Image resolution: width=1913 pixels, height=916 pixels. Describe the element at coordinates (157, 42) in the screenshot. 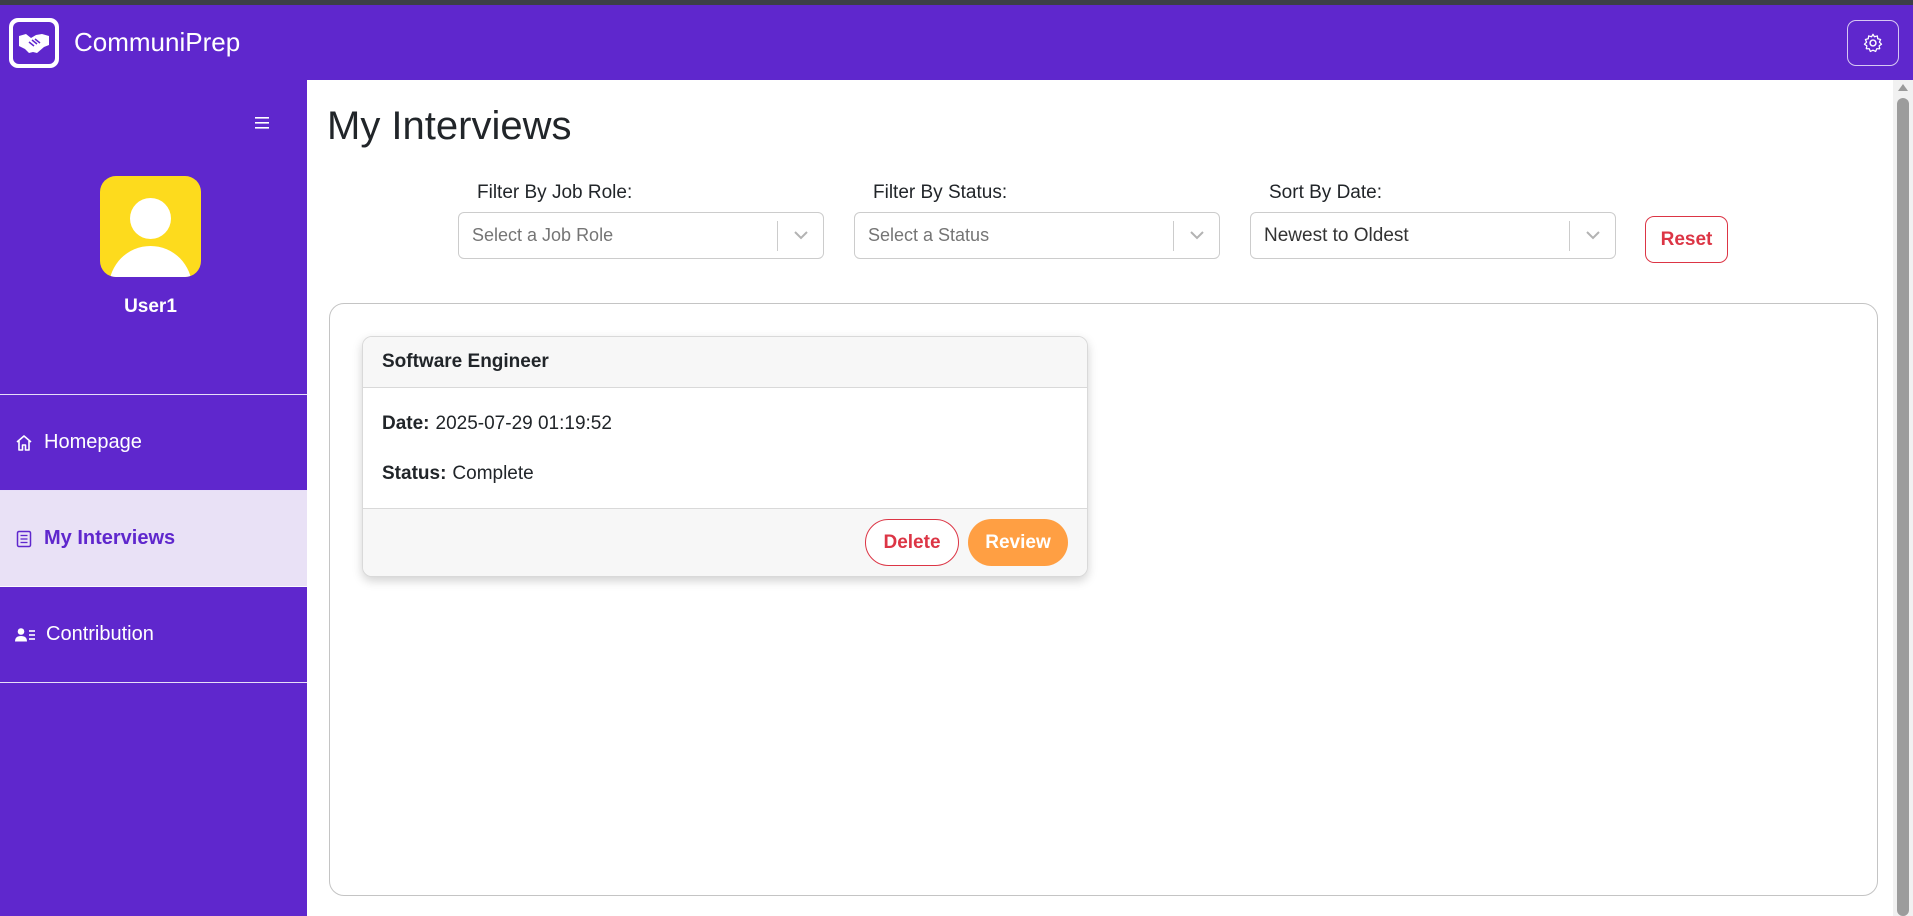

I see `brand-name: CommuniPrep` at that location.